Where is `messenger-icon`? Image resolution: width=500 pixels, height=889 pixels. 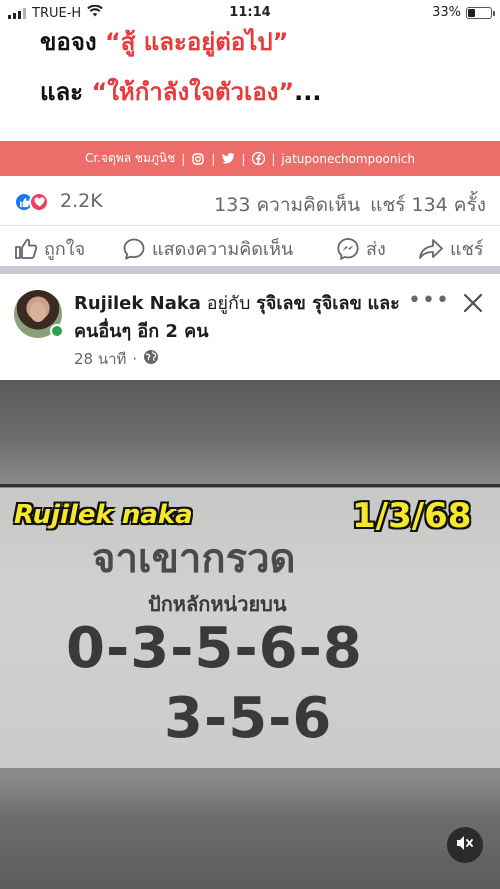 messenger-icon is located at coordinates (348, 249).